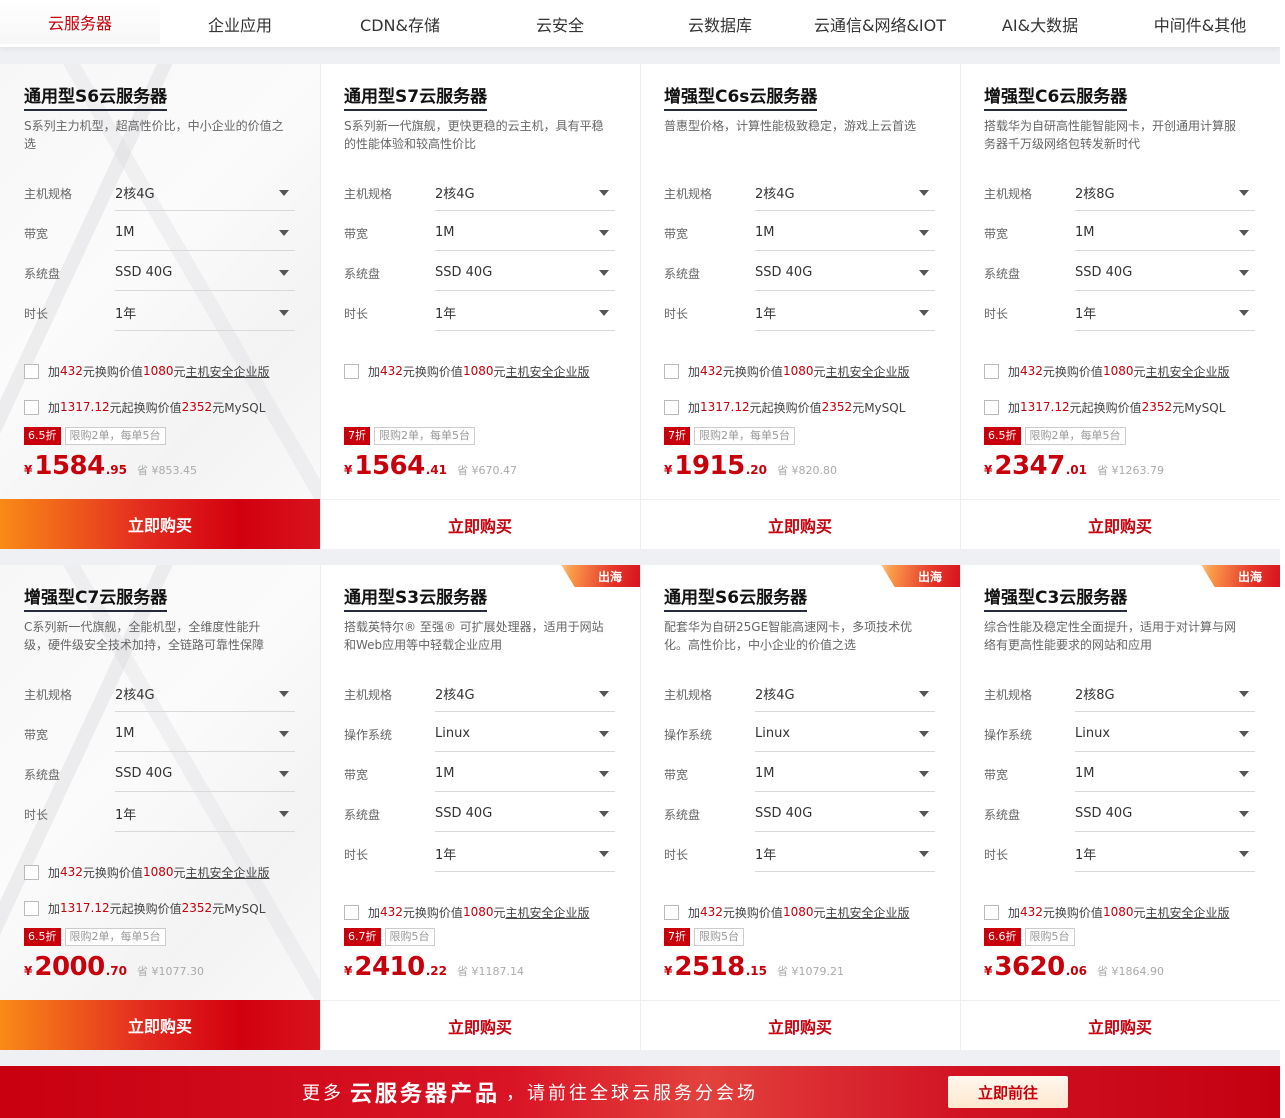  I want to click on addon-price: 432, so click(711, 371).